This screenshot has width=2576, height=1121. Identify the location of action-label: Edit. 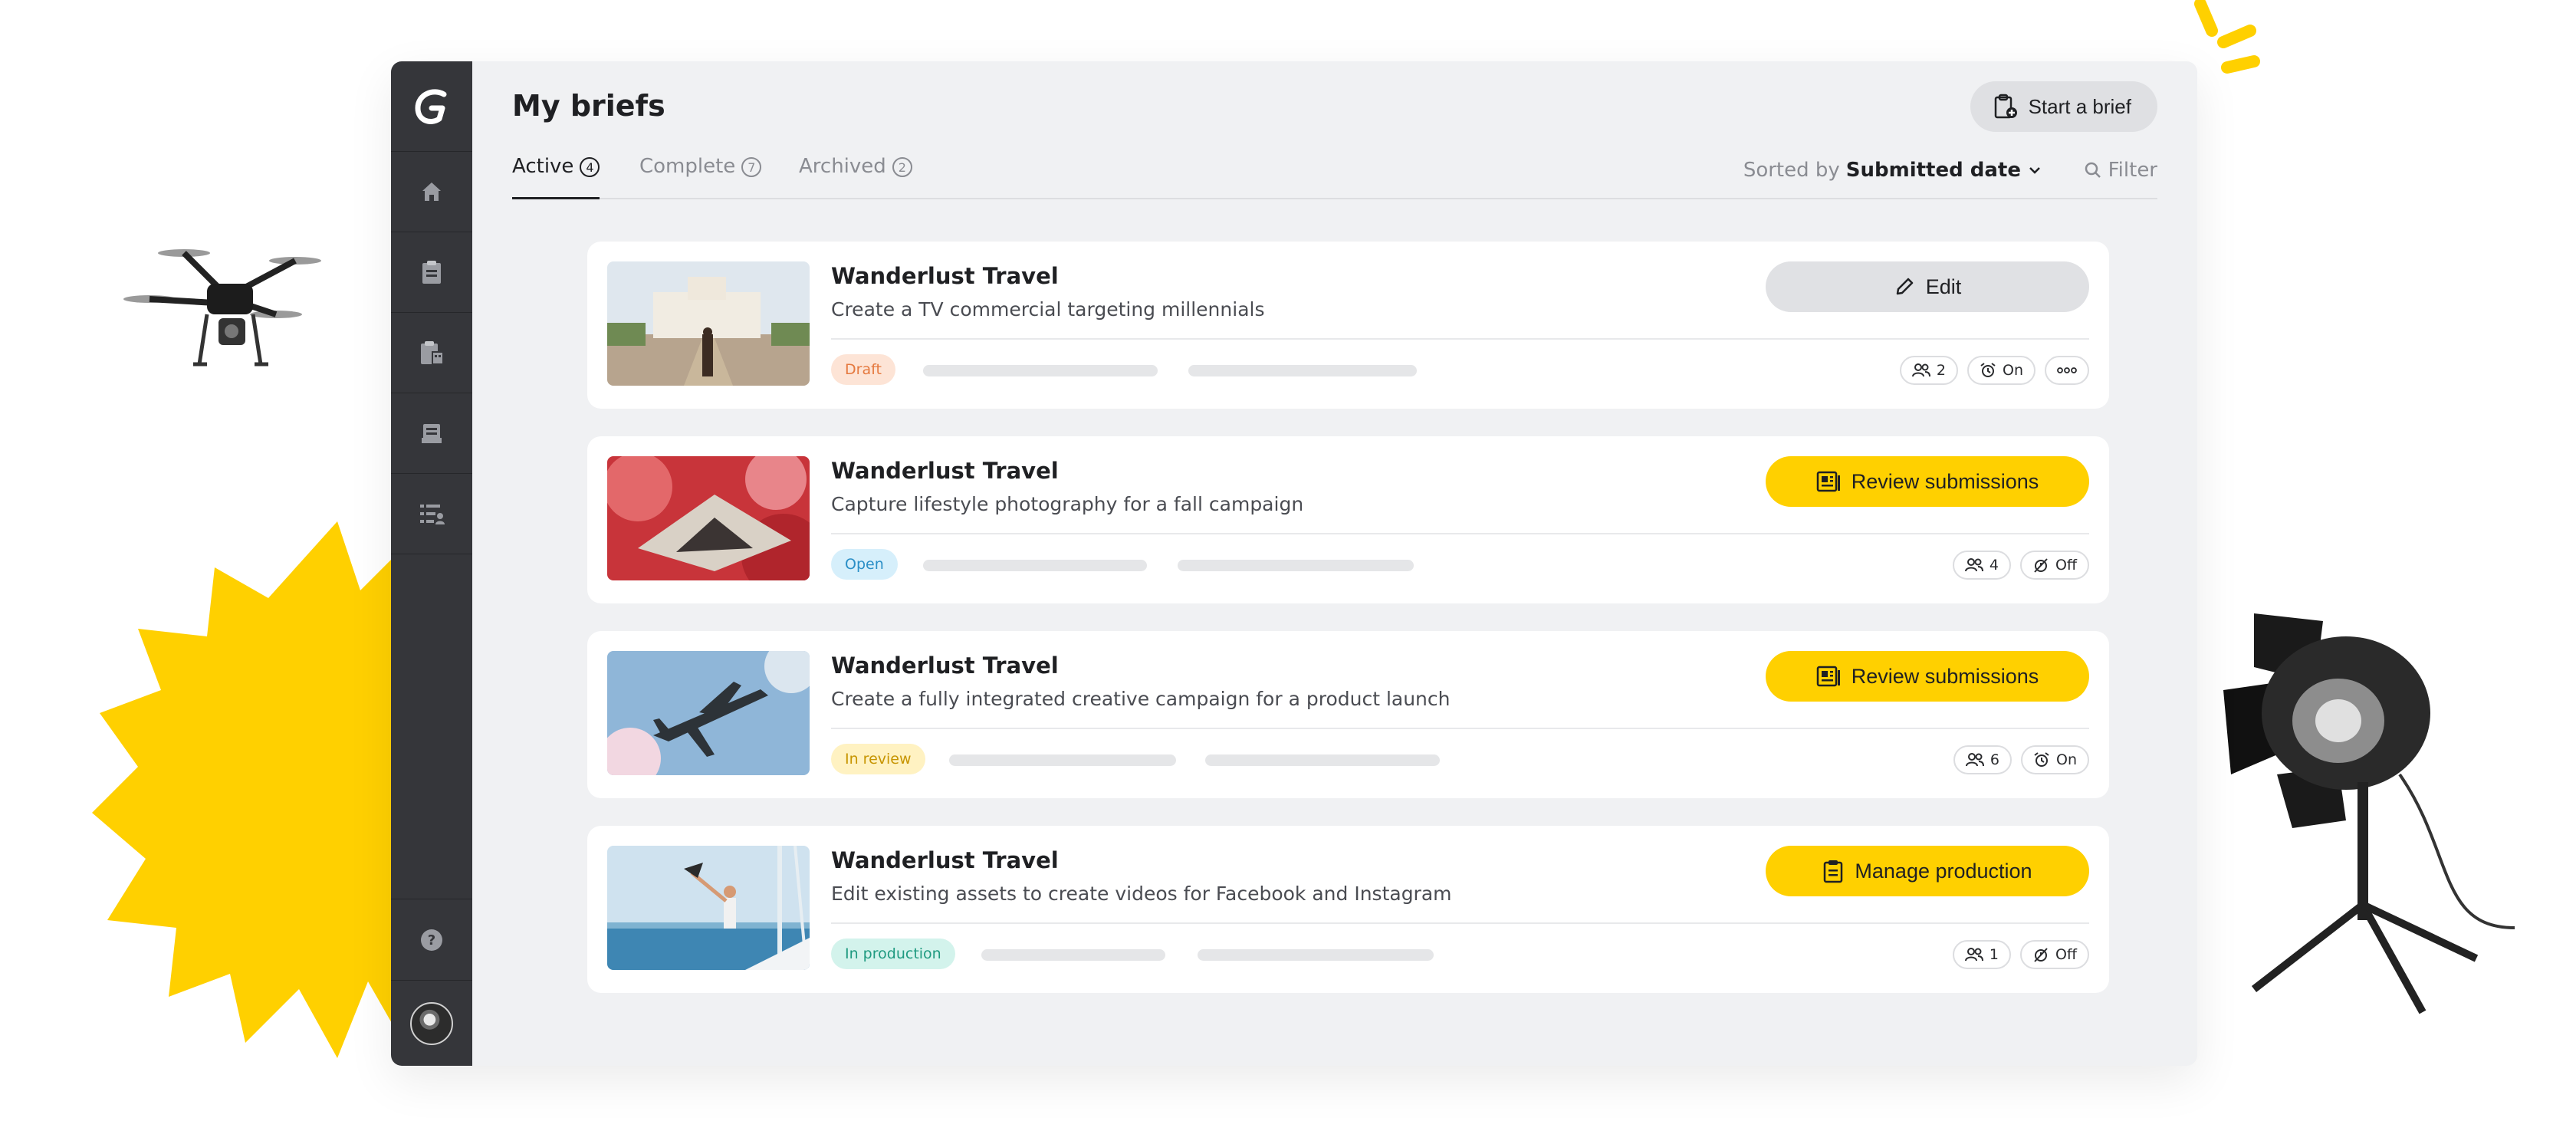
(1944, 286).